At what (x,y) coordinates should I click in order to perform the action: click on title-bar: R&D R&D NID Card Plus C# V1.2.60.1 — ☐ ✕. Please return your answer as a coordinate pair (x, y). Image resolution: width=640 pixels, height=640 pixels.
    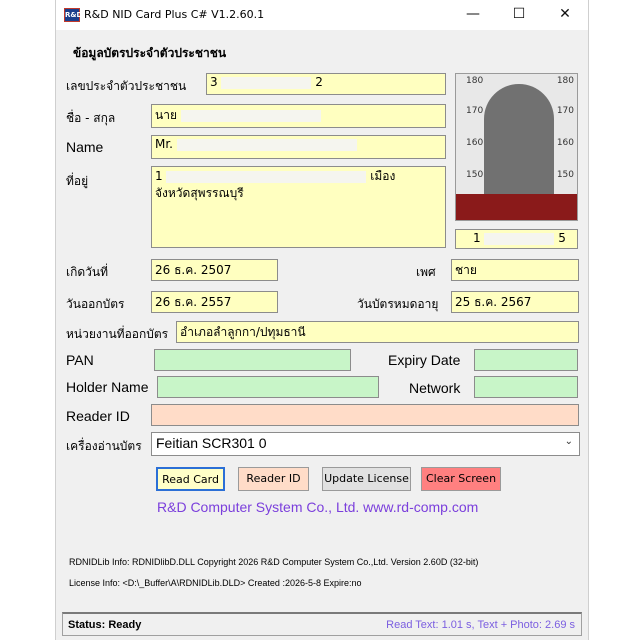
    Looking at the image, I should click on (322, 15).